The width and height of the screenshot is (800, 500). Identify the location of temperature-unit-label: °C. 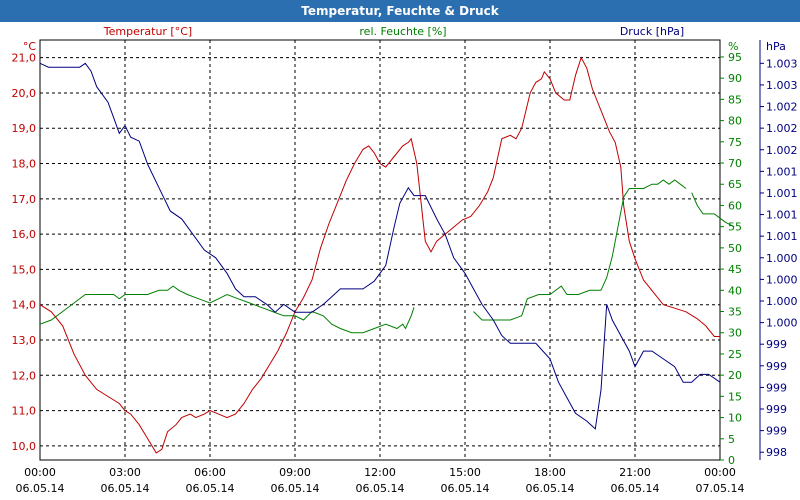
(30, 46).